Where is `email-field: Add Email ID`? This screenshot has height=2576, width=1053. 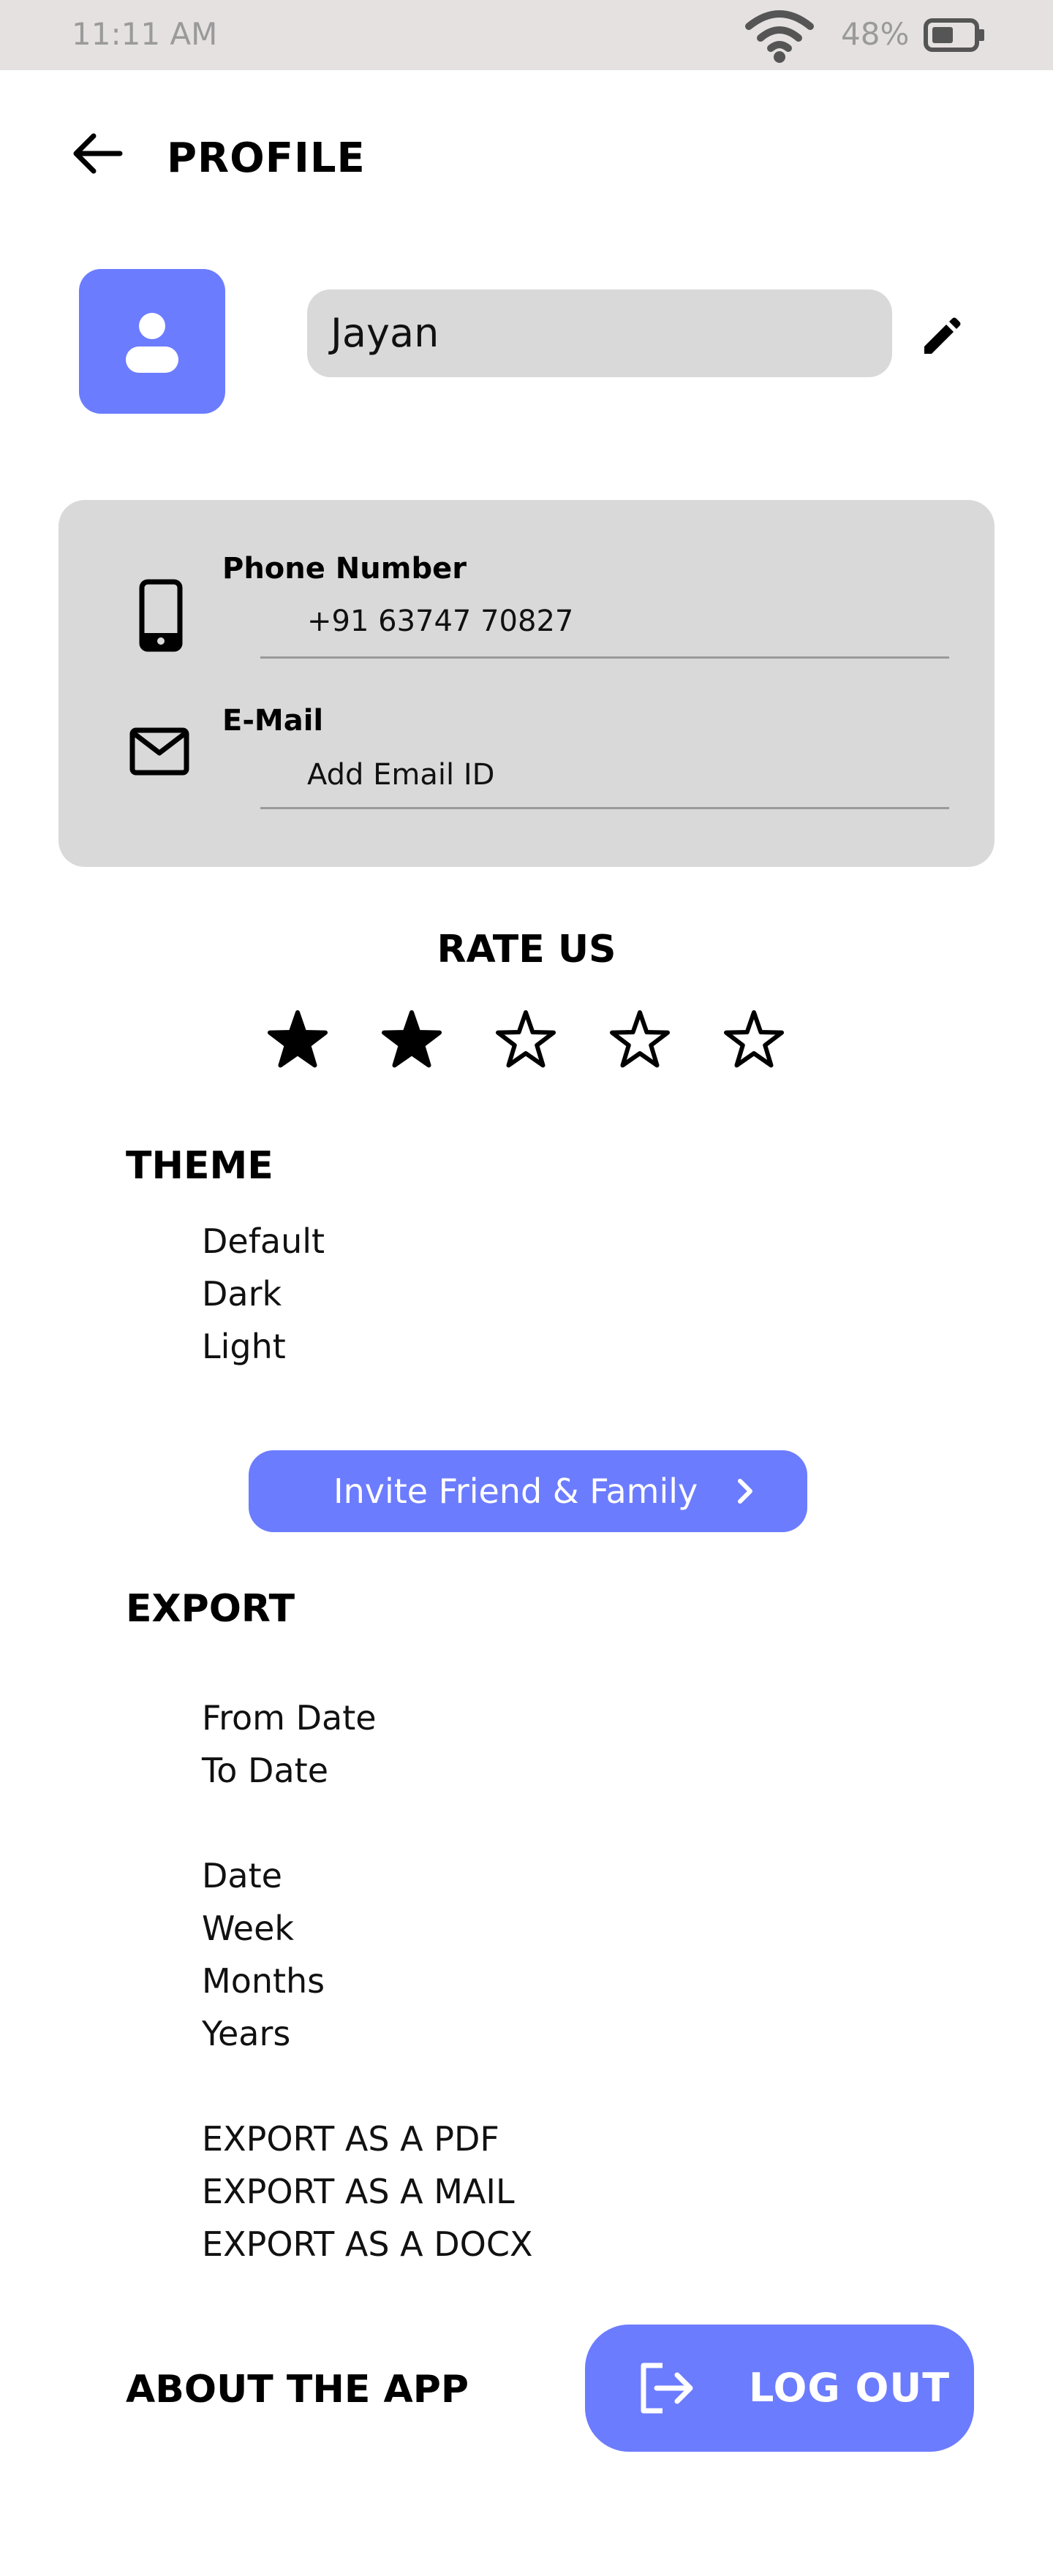 email-field: Add Email ID is located at coordinates (400, 774).